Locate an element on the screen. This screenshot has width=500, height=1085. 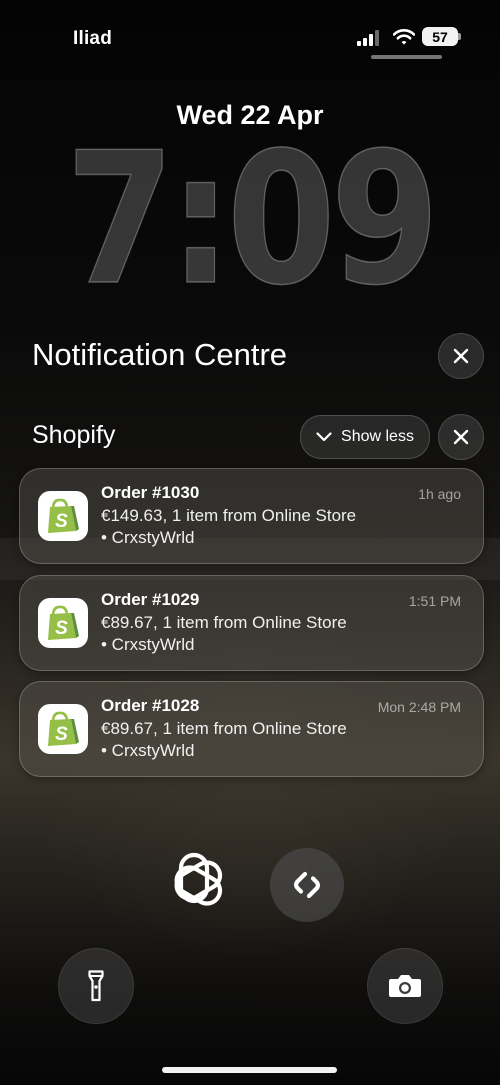
battery-indicator: 57 is located at coordinates (440, 36).